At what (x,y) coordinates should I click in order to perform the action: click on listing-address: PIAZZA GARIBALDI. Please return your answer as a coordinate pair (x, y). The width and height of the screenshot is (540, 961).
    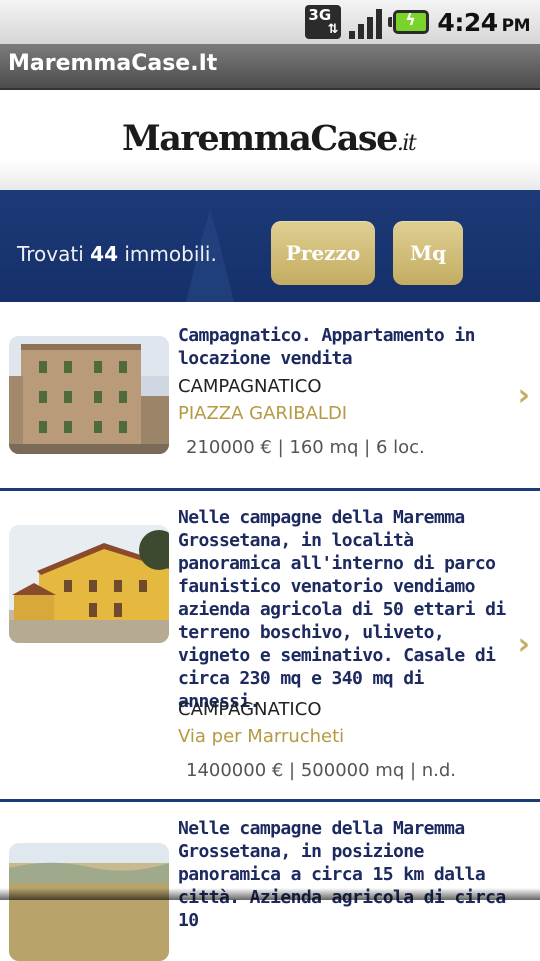
    Looking at the image, I should click on (263, 413).